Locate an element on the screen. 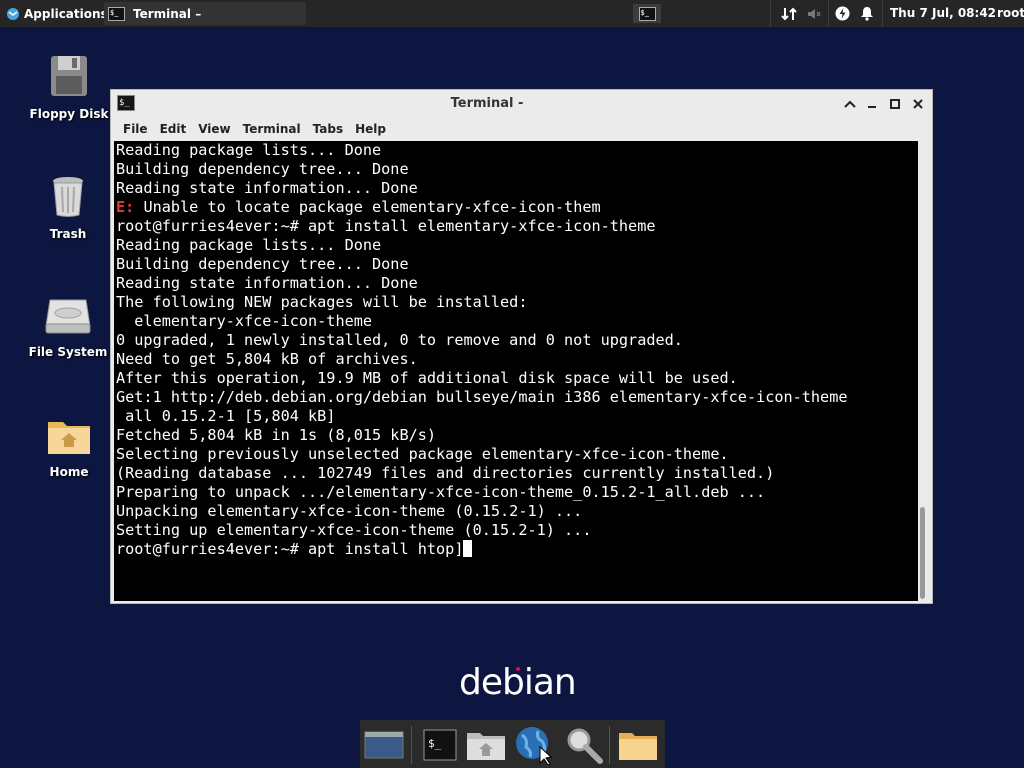 The height and width of the screenshot is (768, 1024). terminal-line-text: Fetched 5,804 kB in 1s (8,015 kB/s) is located at coordinates (276, 435).